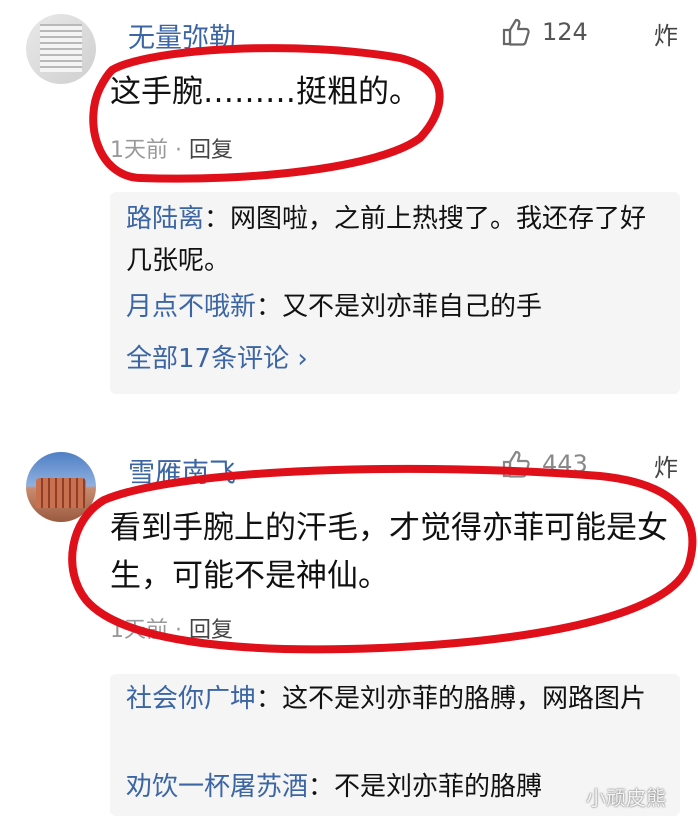 The width and height of the screenshot is (698, 816). What do you see at coordinates (191, 699) in the screenshot?
I see `reply-username: 社会你广坤` at bounding box center [191, 699].